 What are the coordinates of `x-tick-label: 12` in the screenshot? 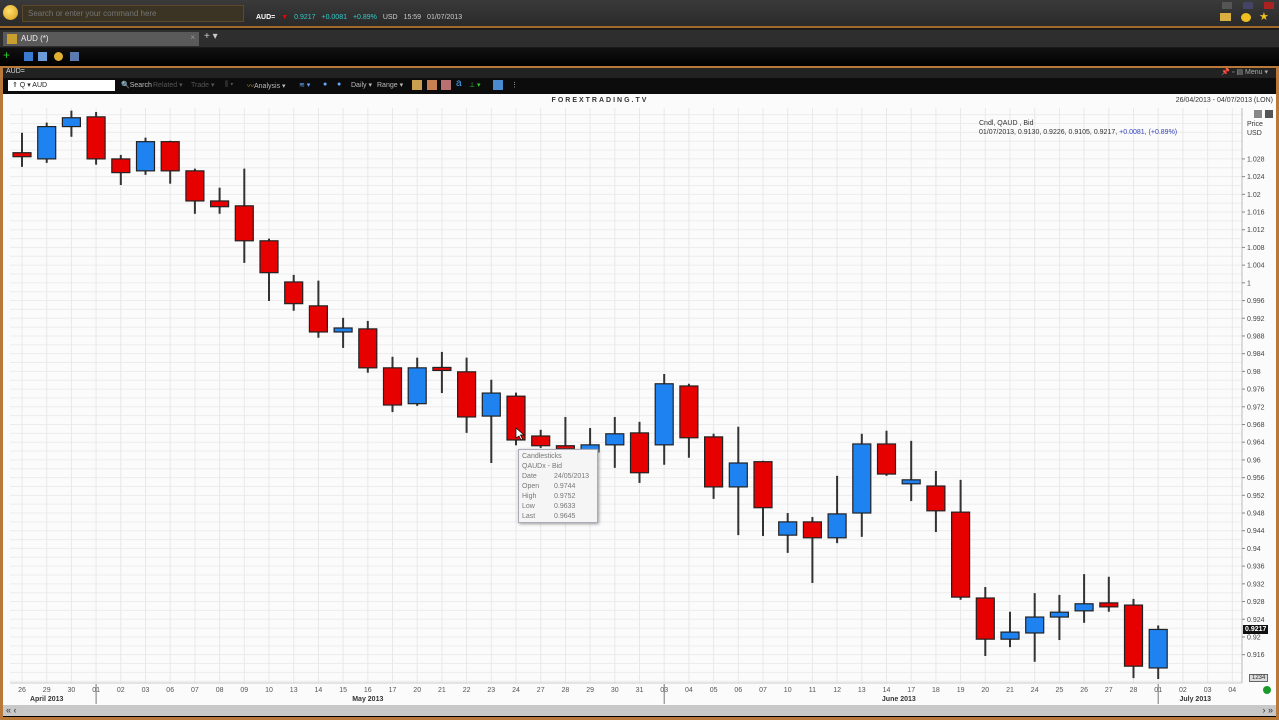 It's located at (837, 690).